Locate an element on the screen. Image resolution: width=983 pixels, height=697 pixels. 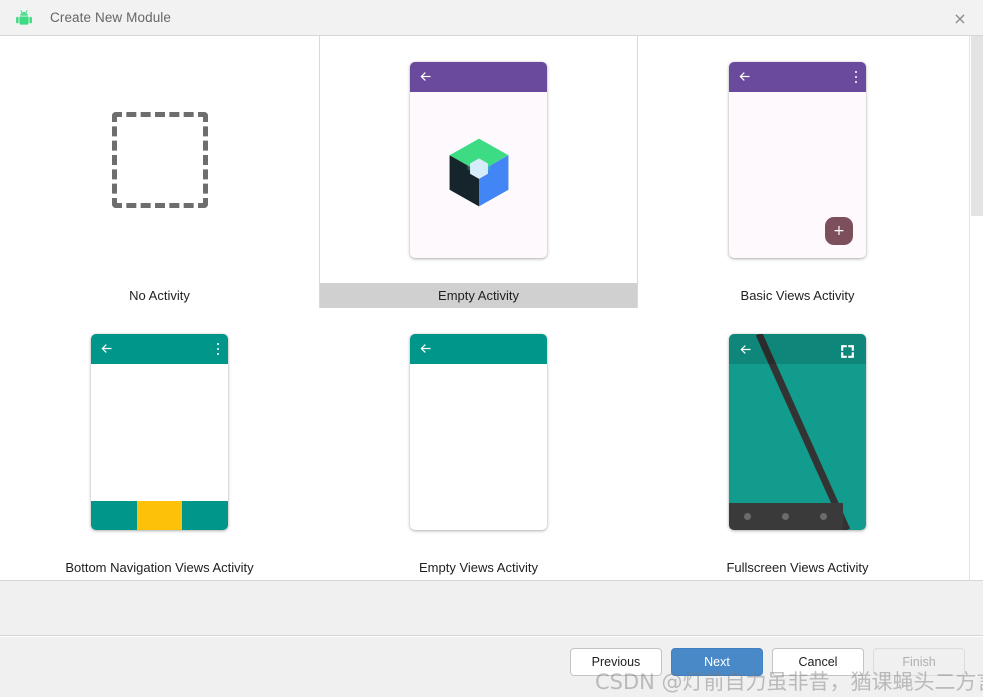
previous-button: Previous is located at coordinates (616, 662).